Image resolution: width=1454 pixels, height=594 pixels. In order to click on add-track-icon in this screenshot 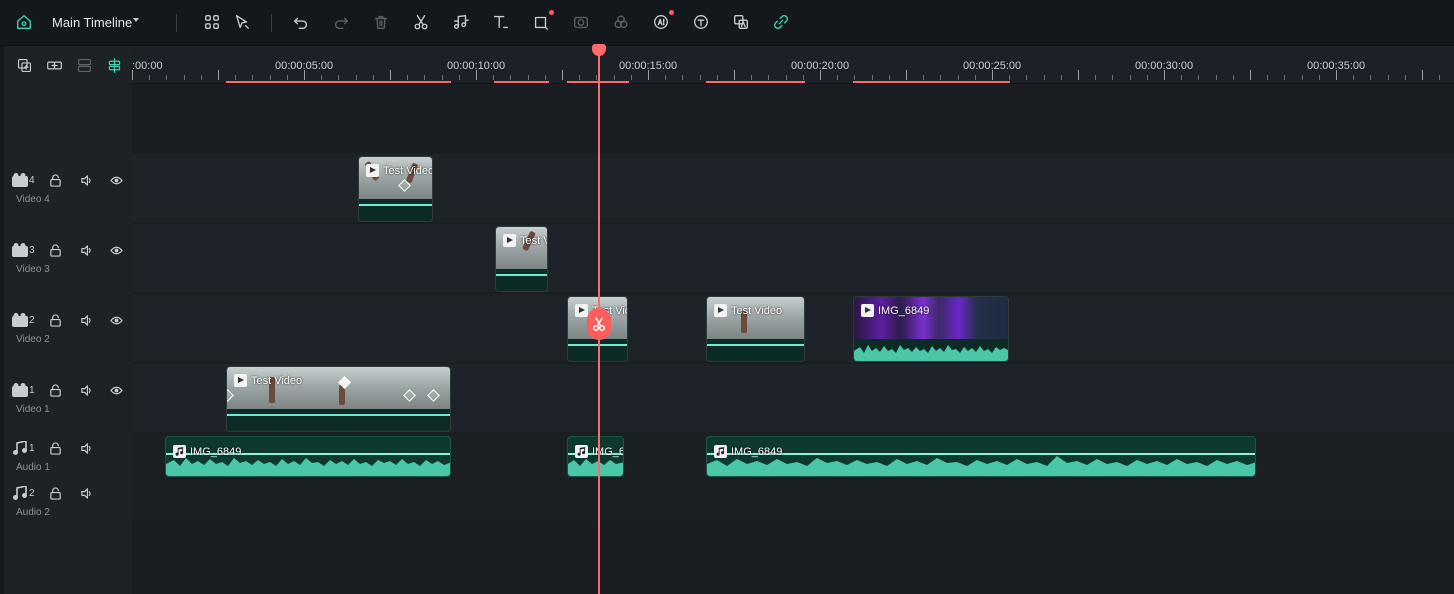, I will do `click(24, 65)`.